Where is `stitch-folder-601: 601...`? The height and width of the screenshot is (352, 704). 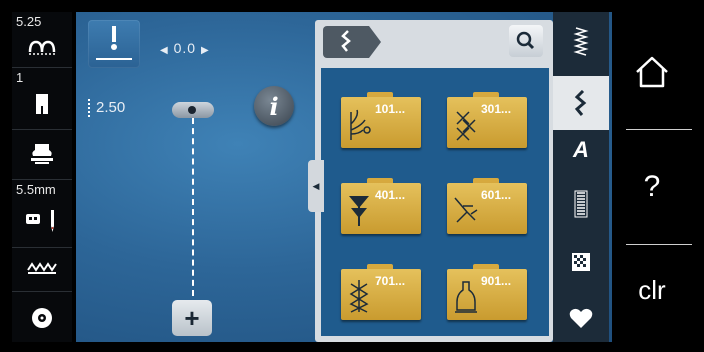 stitch-folder-601: 601... is located at coordinates (487, 206).